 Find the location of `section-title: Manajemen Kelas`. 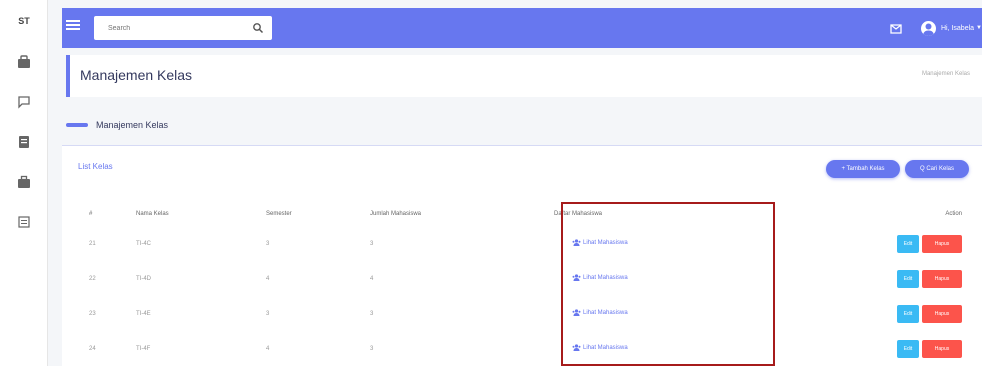

section-title: Manajemen Kelas is located at coordinates (132, 124).